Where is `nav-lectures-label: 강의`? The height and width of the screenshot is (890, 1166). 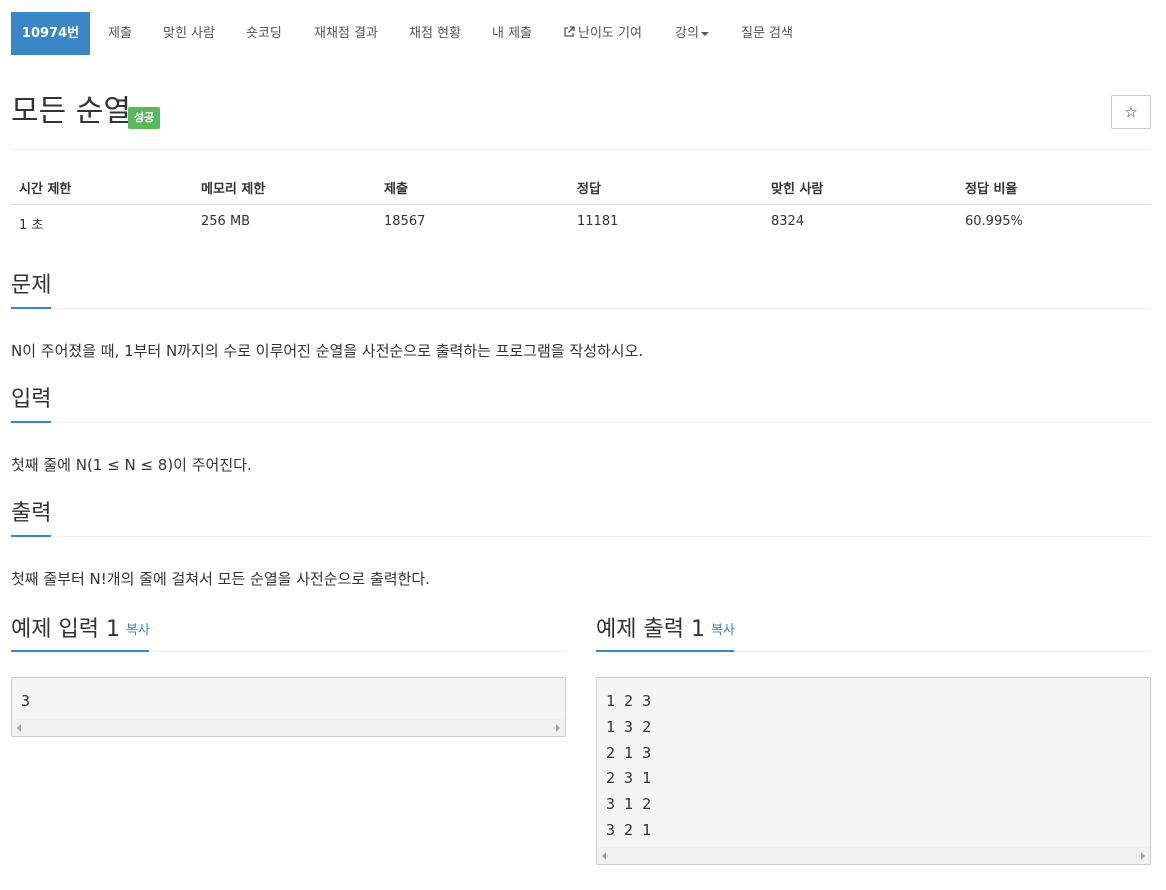 nav-lectures-label: 강의 is located at coordinates (687, 33).